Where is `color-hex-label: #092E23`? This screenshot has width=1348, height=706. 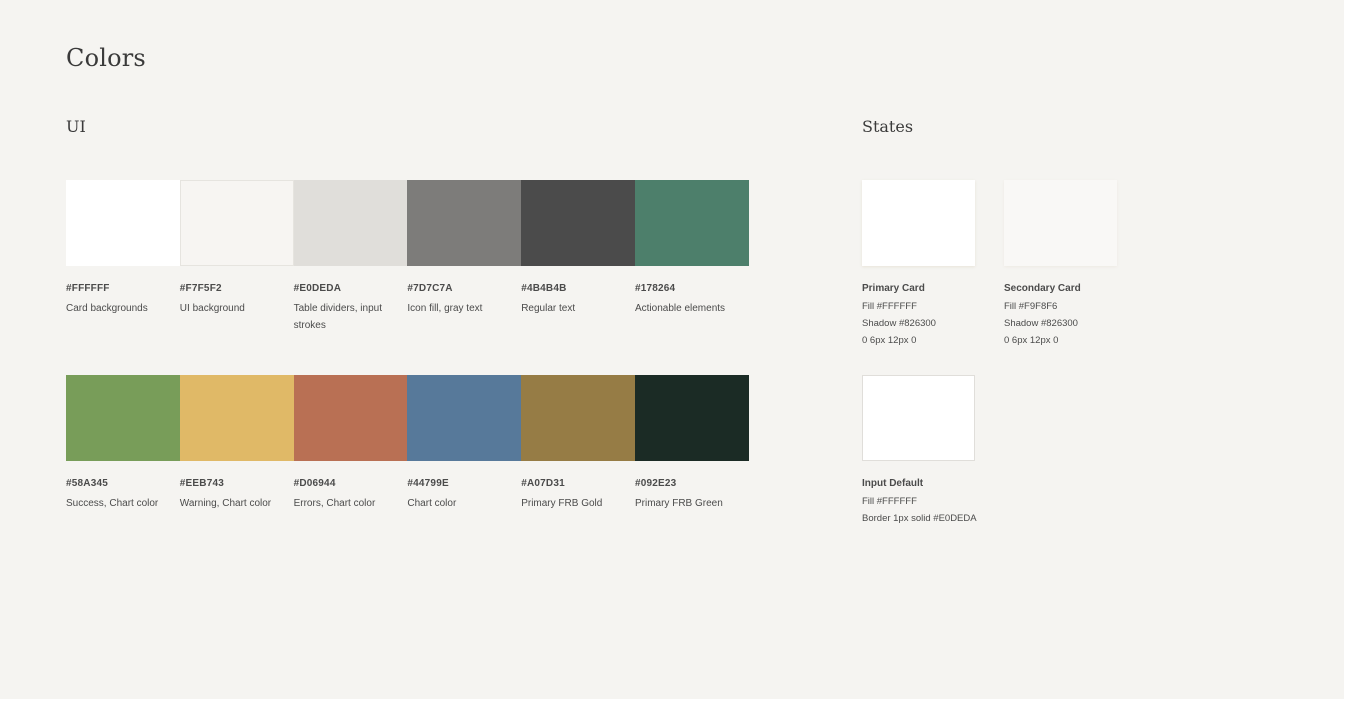
color-hex-label: #092E23 is located at coordinates (655, 483).